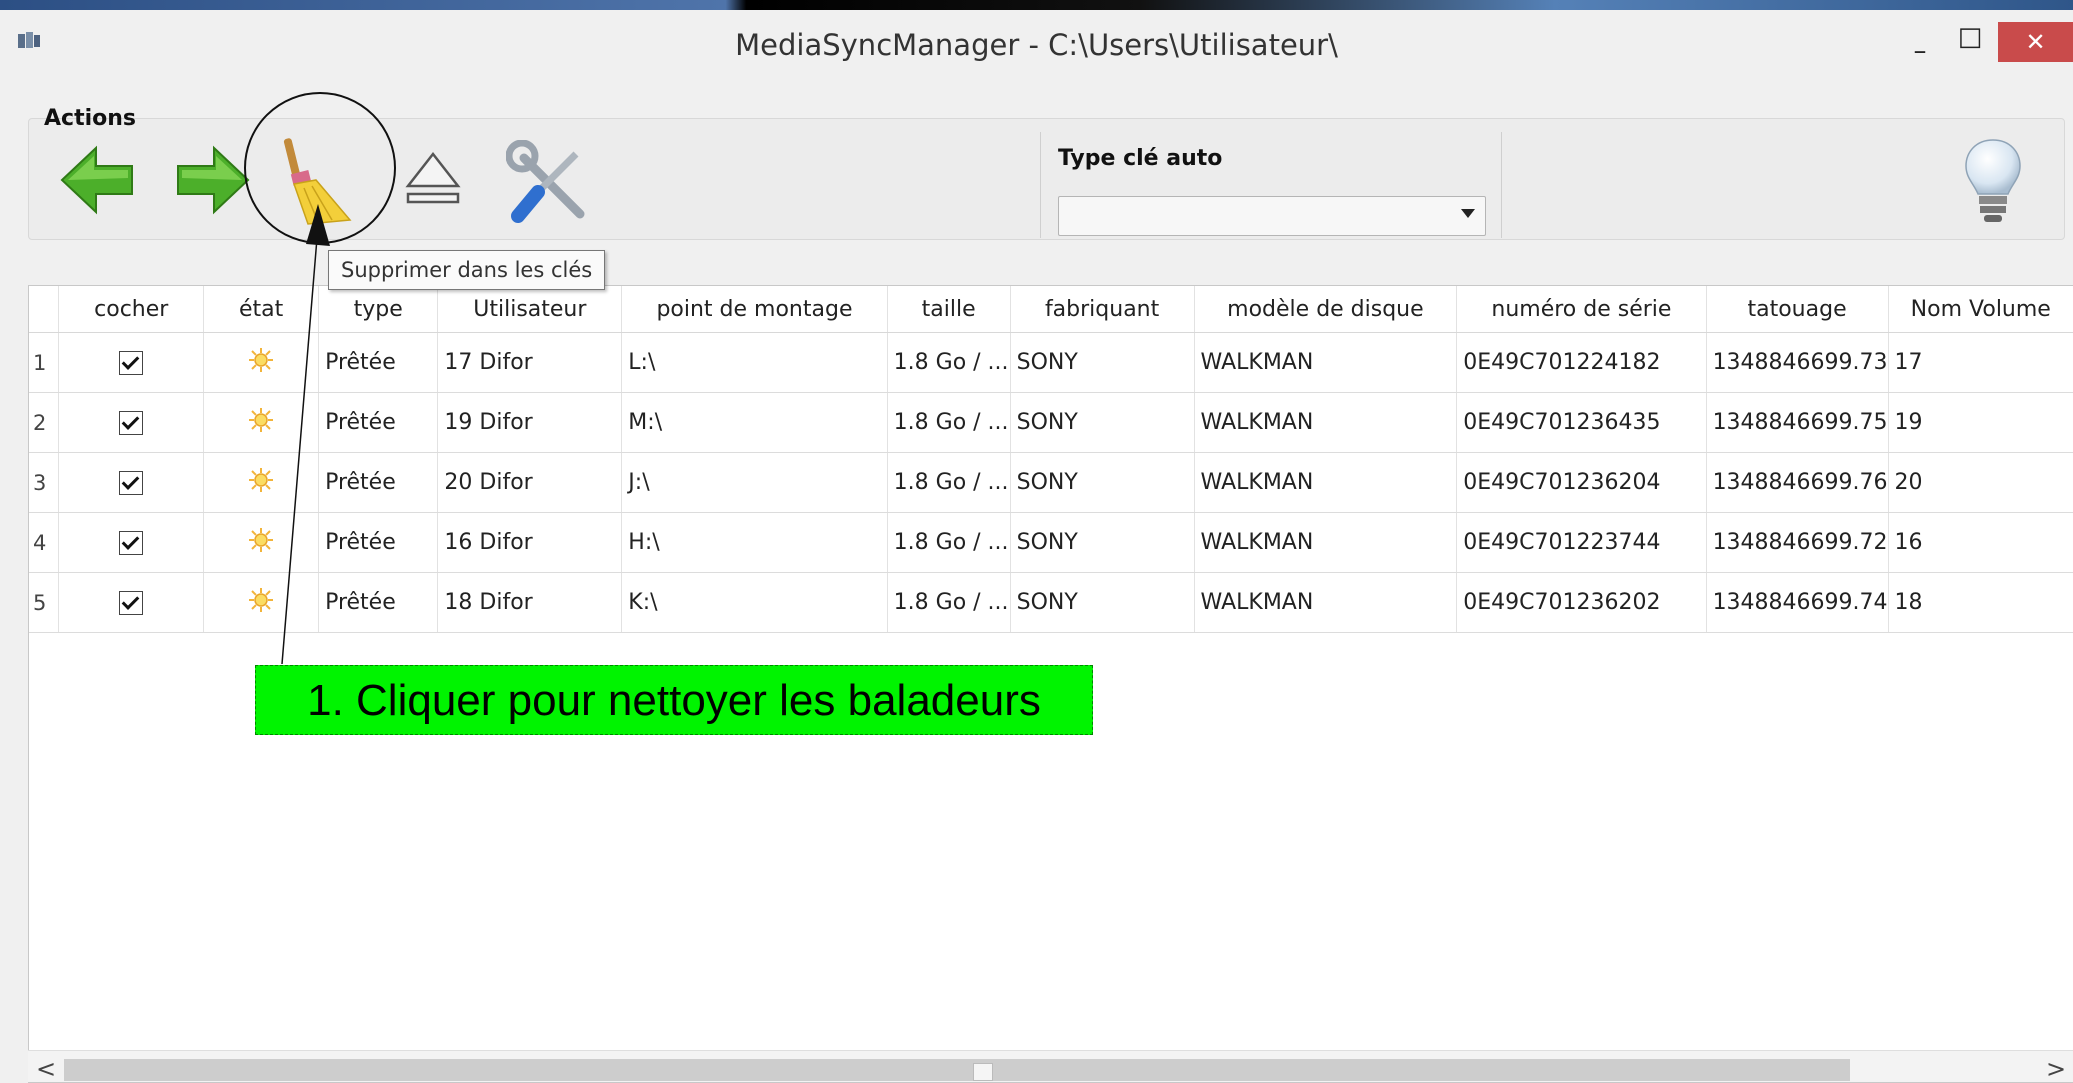 This screenshot has height=1083, width=2073. Describe the element at coordinates (44, 362) in the screenshot. I see `row-number: 1` at that location.